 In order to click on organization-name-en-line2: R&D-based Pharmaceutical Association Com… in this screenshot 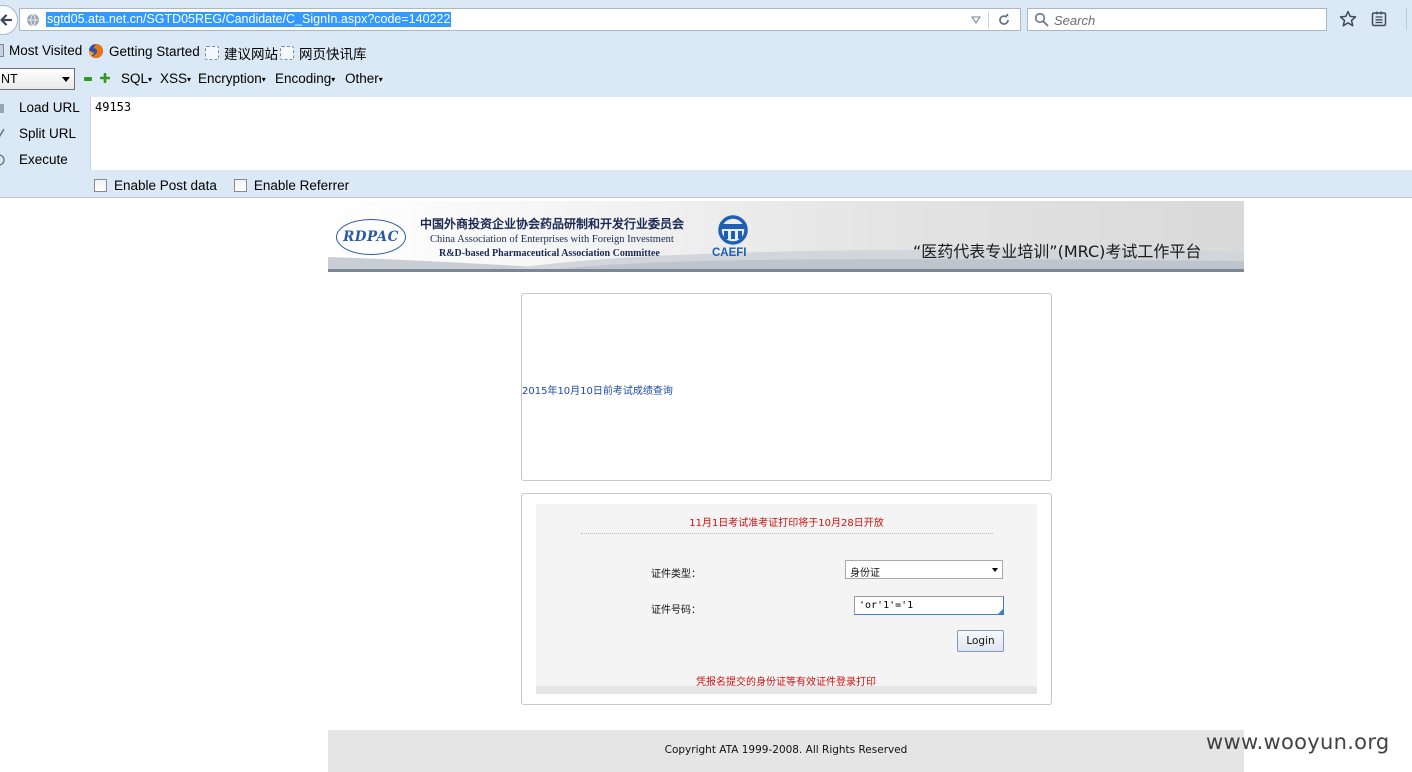, I will do `click(549, 253)`.